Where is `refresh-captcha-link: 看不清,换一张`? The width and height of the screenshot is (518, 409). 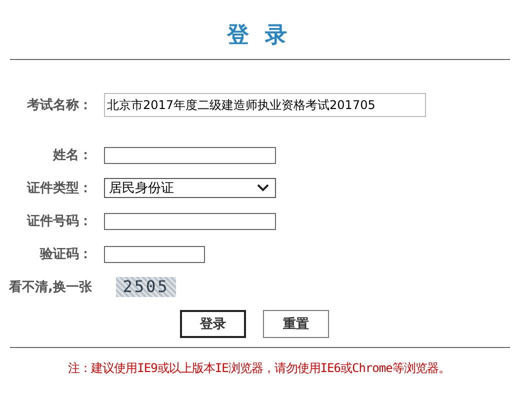 refresh-captcha-link: 看不清,换一张 is located at coordinates (52, 287).